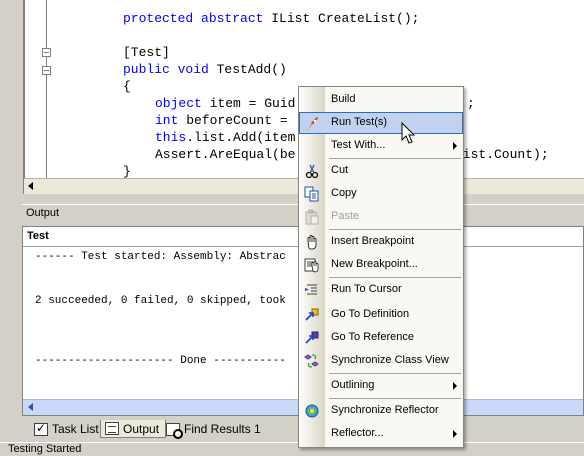 Image resolution: width=584 pixels, height=456 pixels. Describe the element at coordinates (312, 217) in the screenshot. I see `paste-icon` at that location.